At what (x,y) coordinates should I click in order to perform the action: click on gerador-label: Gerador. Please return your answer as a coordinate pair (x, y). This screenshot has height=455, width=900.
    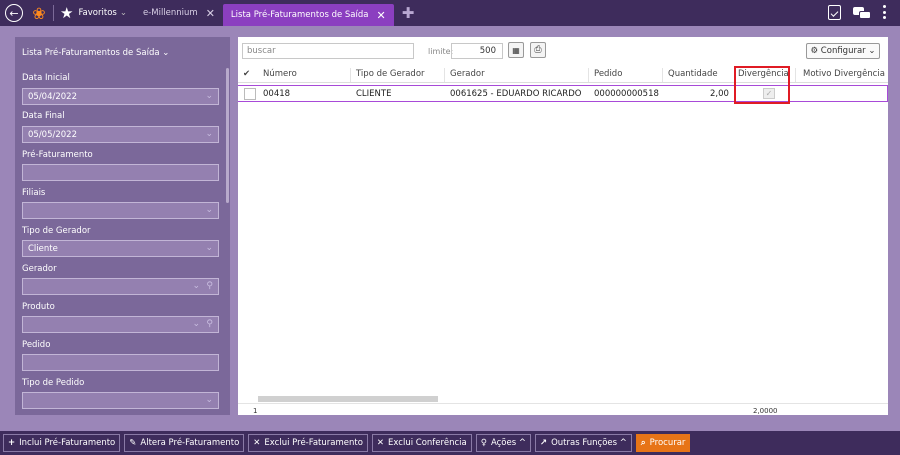
    Looking at the image, I should click on (39, 269).